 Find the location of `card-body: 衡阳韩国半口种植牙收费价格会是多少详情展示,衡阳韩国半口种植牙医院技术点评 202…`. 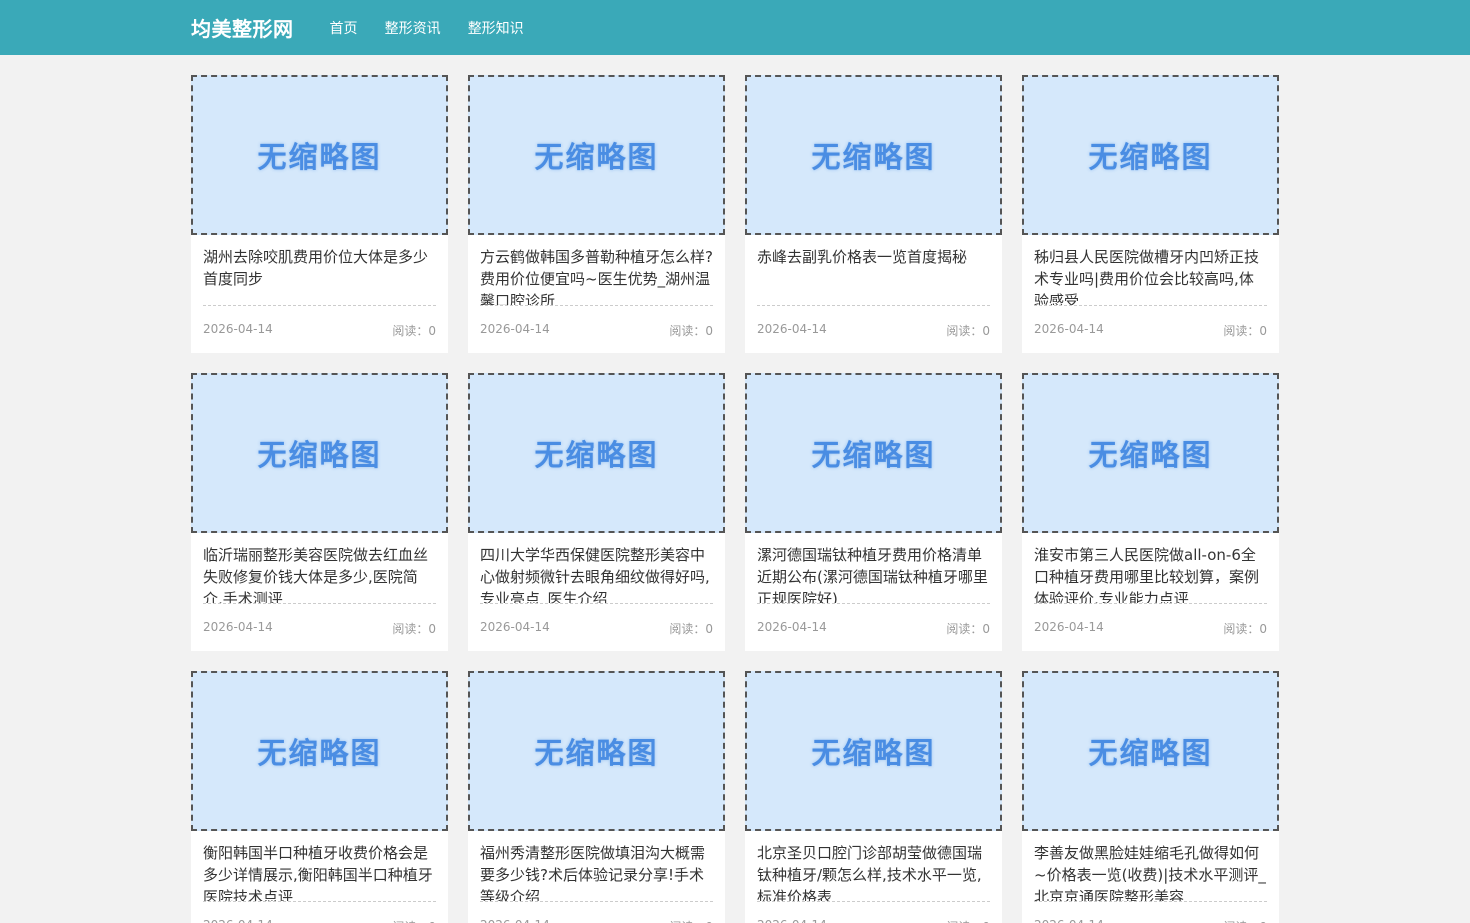

card-body: 衡阳韩国半口种植牙收费价格会是多少详情展示,衡阳韩国半口种植牙医院技术点评 202… is located at coordinates (319, 877).